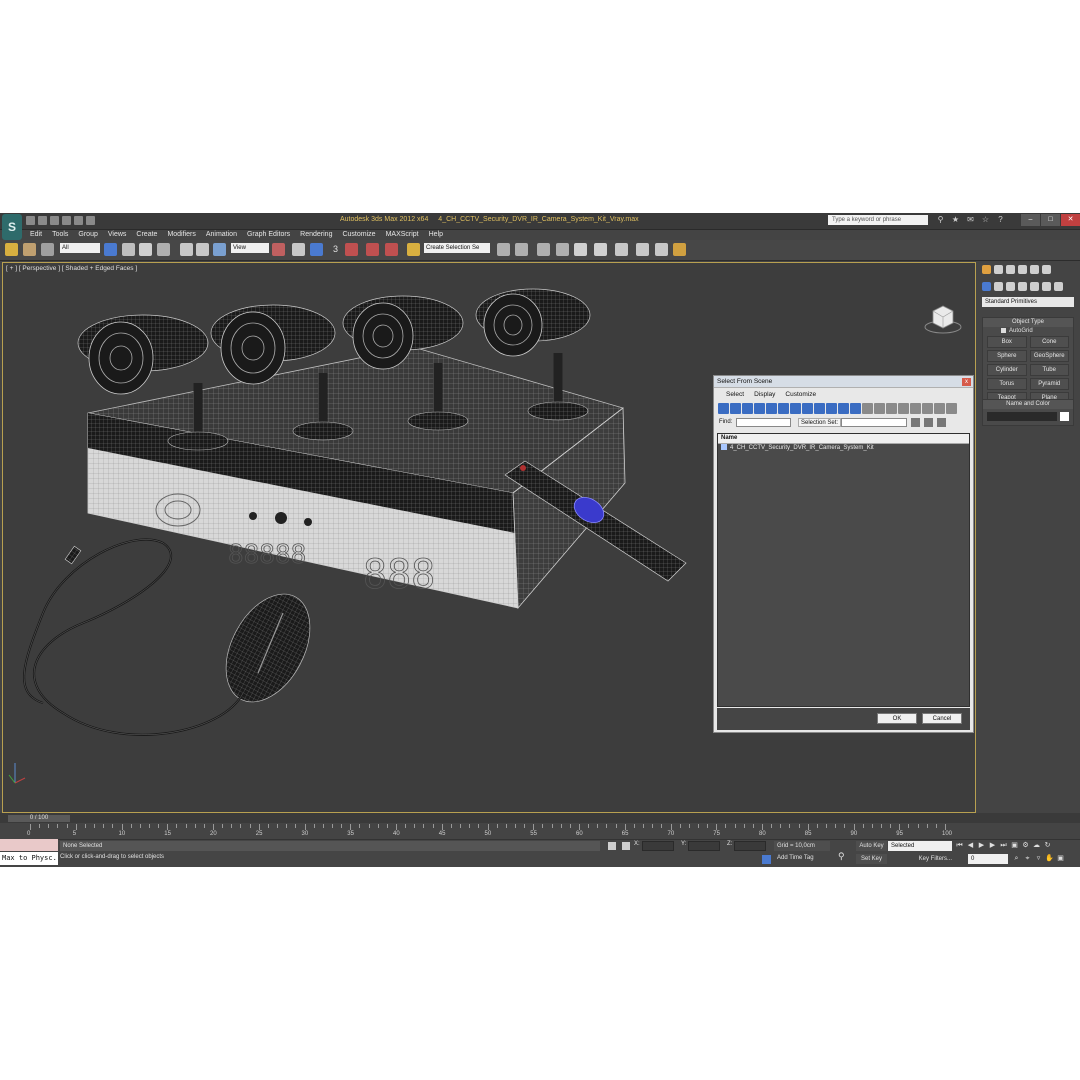 The height and width of the screenshot is (1080, 1080). Describe the element at coordinates (612, 846) in the screenshot. I see `lock-selection-icon` at that location.